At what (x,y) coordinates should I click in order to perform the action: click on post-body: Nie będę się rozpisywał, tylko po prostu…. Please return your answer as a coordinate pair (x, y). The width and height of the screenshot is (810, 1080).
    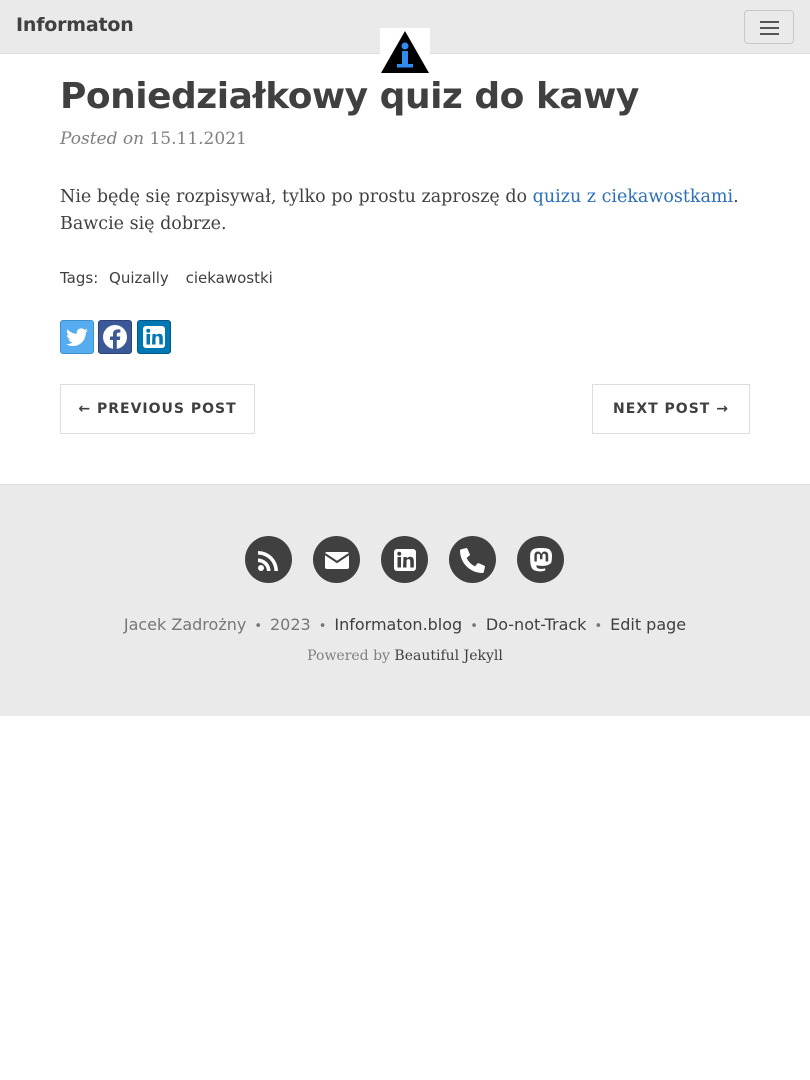
    Looking at the image, I should click on (410, 211).